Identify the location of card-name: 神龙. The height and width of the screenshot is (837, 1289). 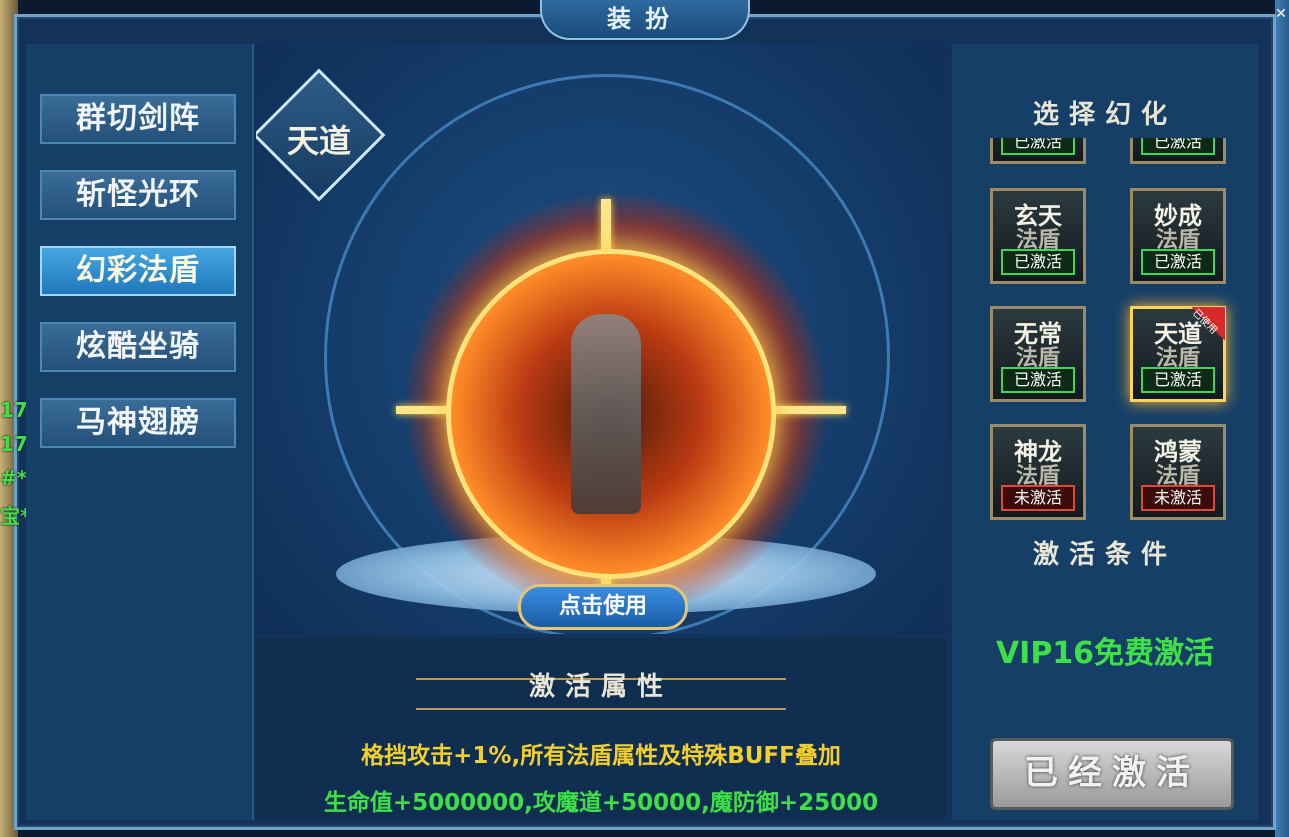
(1038, 452).